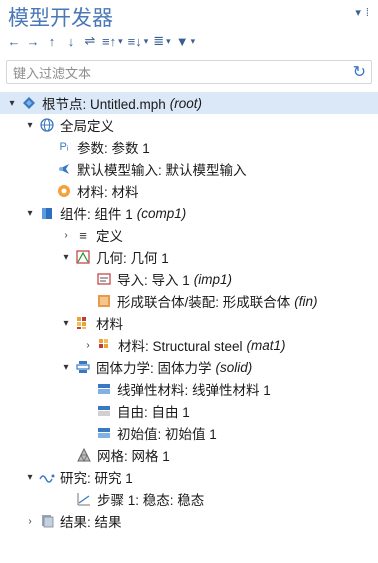 The height and width of the screenshot is (563, 378). Describe the element at coordinates (153, 280) in the screenshot. I see `import-label: 导入: 导入 1` at that location.